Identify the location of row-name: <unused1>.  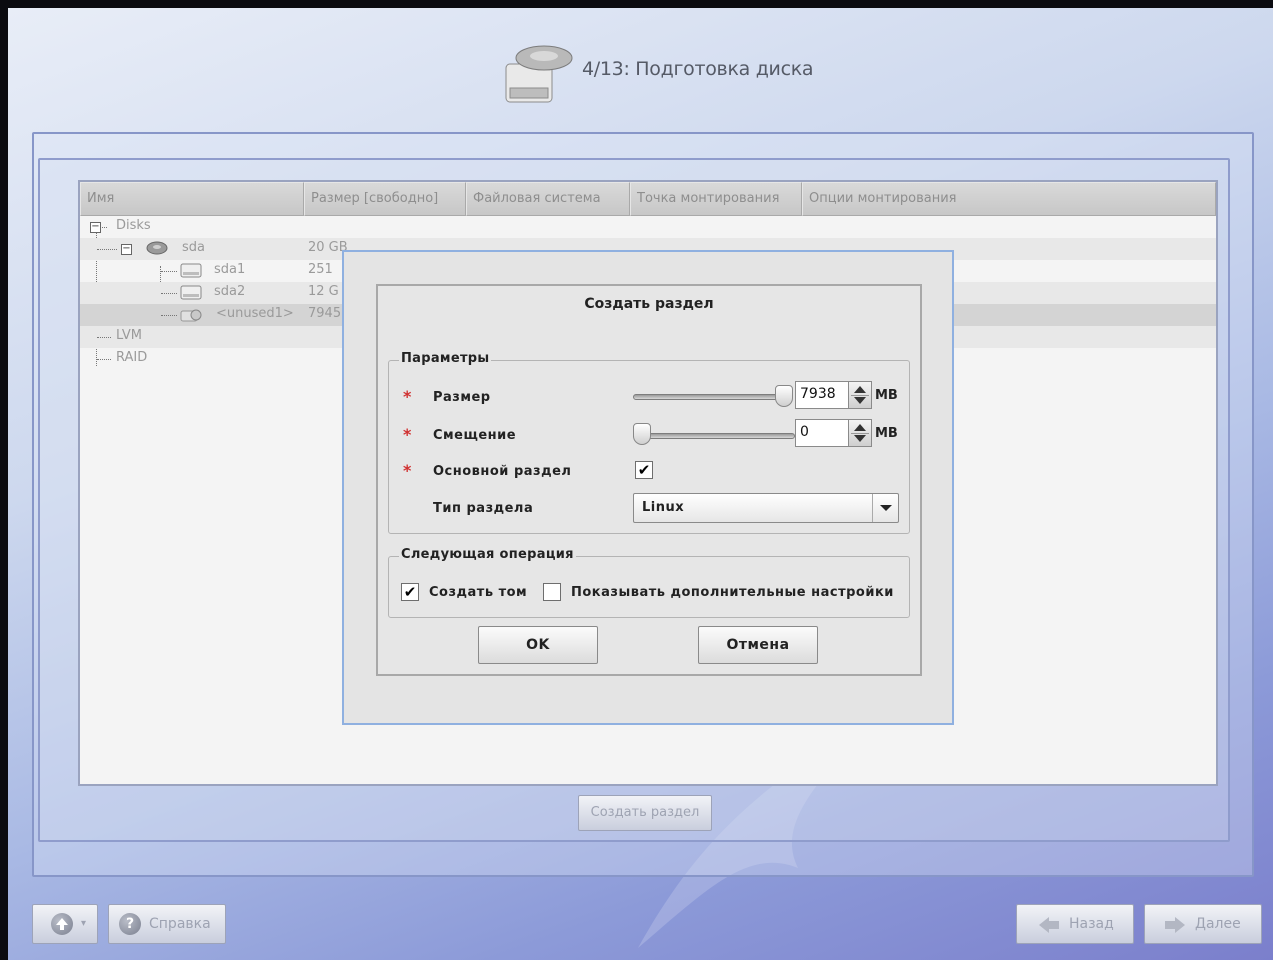
(255, 313).